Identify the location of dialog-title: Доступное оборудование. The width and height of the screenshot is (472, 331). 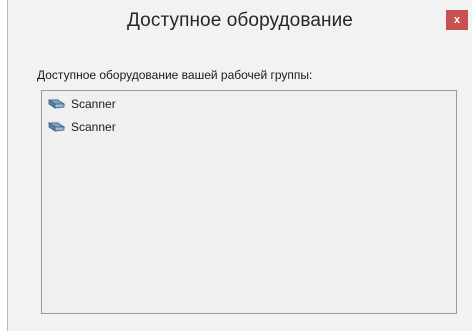
(240, 20).